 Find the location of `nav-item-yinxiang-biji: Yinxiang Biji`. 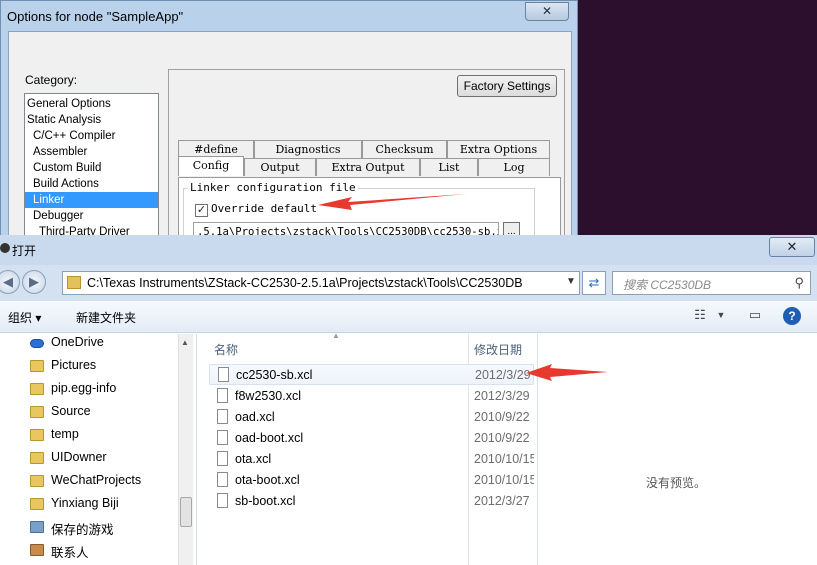

nav-item-yinxiang-biji: Yinxiang Biji is located at coordinates (104, 505).